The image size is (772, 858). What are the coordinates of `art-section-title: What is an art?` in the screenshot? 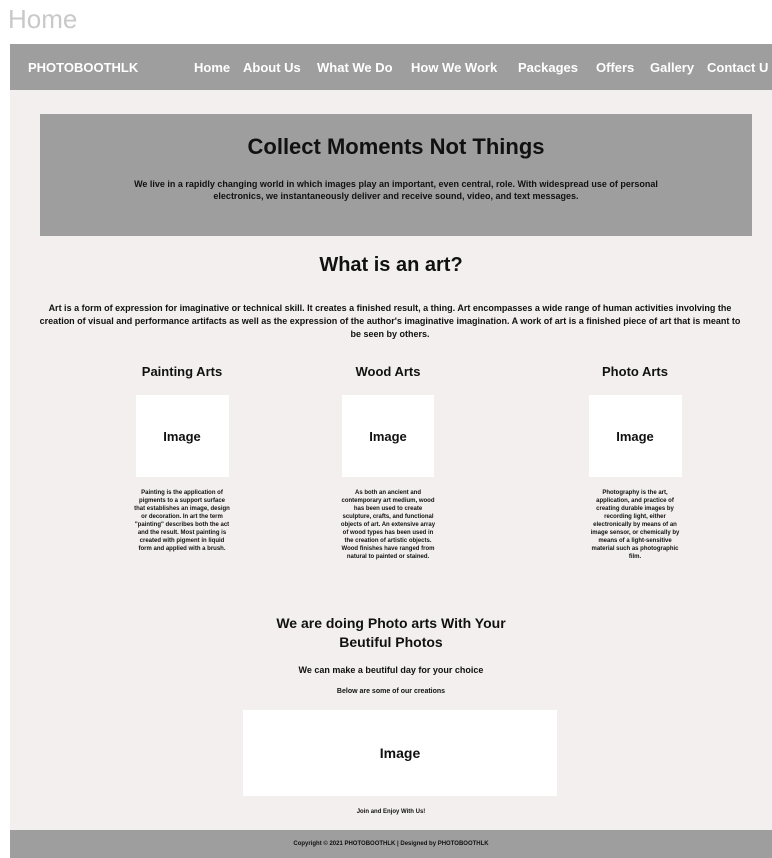 It's located at (391, 265).